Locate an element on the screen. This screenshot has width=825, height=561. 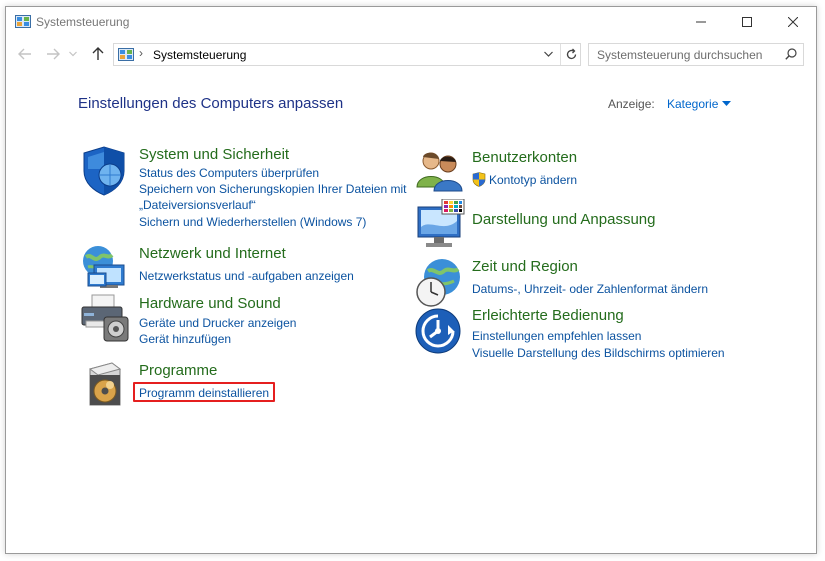
address-dropdown-button is located at coordinates (548, 54).